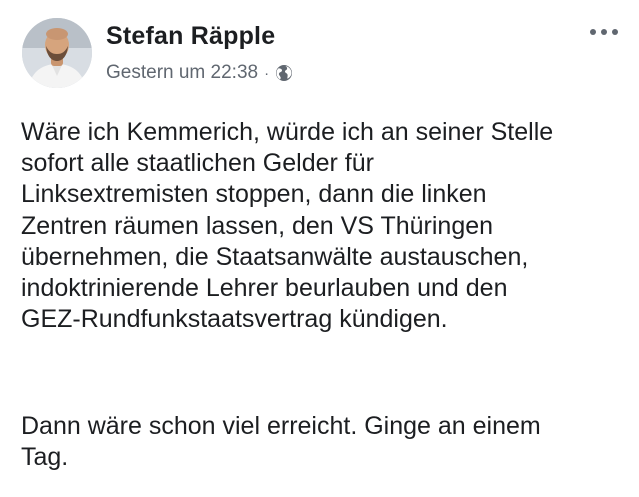 Image resolution: width=639 pixels, height=497 pixels. I want to click on post-timestamp: Gestern um 22:38, so click(182, 73).